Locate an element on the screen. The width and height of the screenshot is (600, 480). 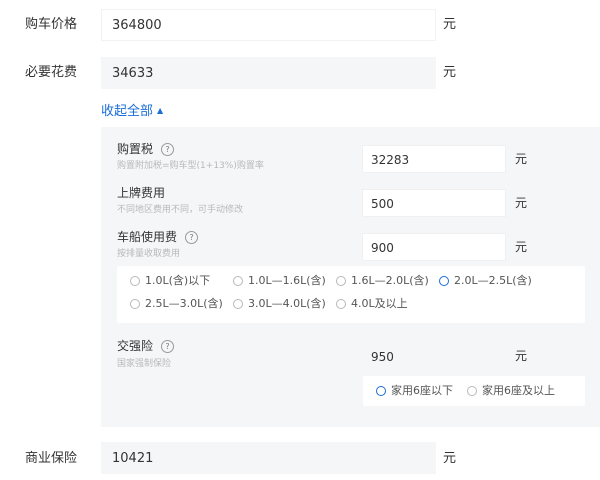
purchase-tax-unit: 元 is located at coordinates (521, 159).